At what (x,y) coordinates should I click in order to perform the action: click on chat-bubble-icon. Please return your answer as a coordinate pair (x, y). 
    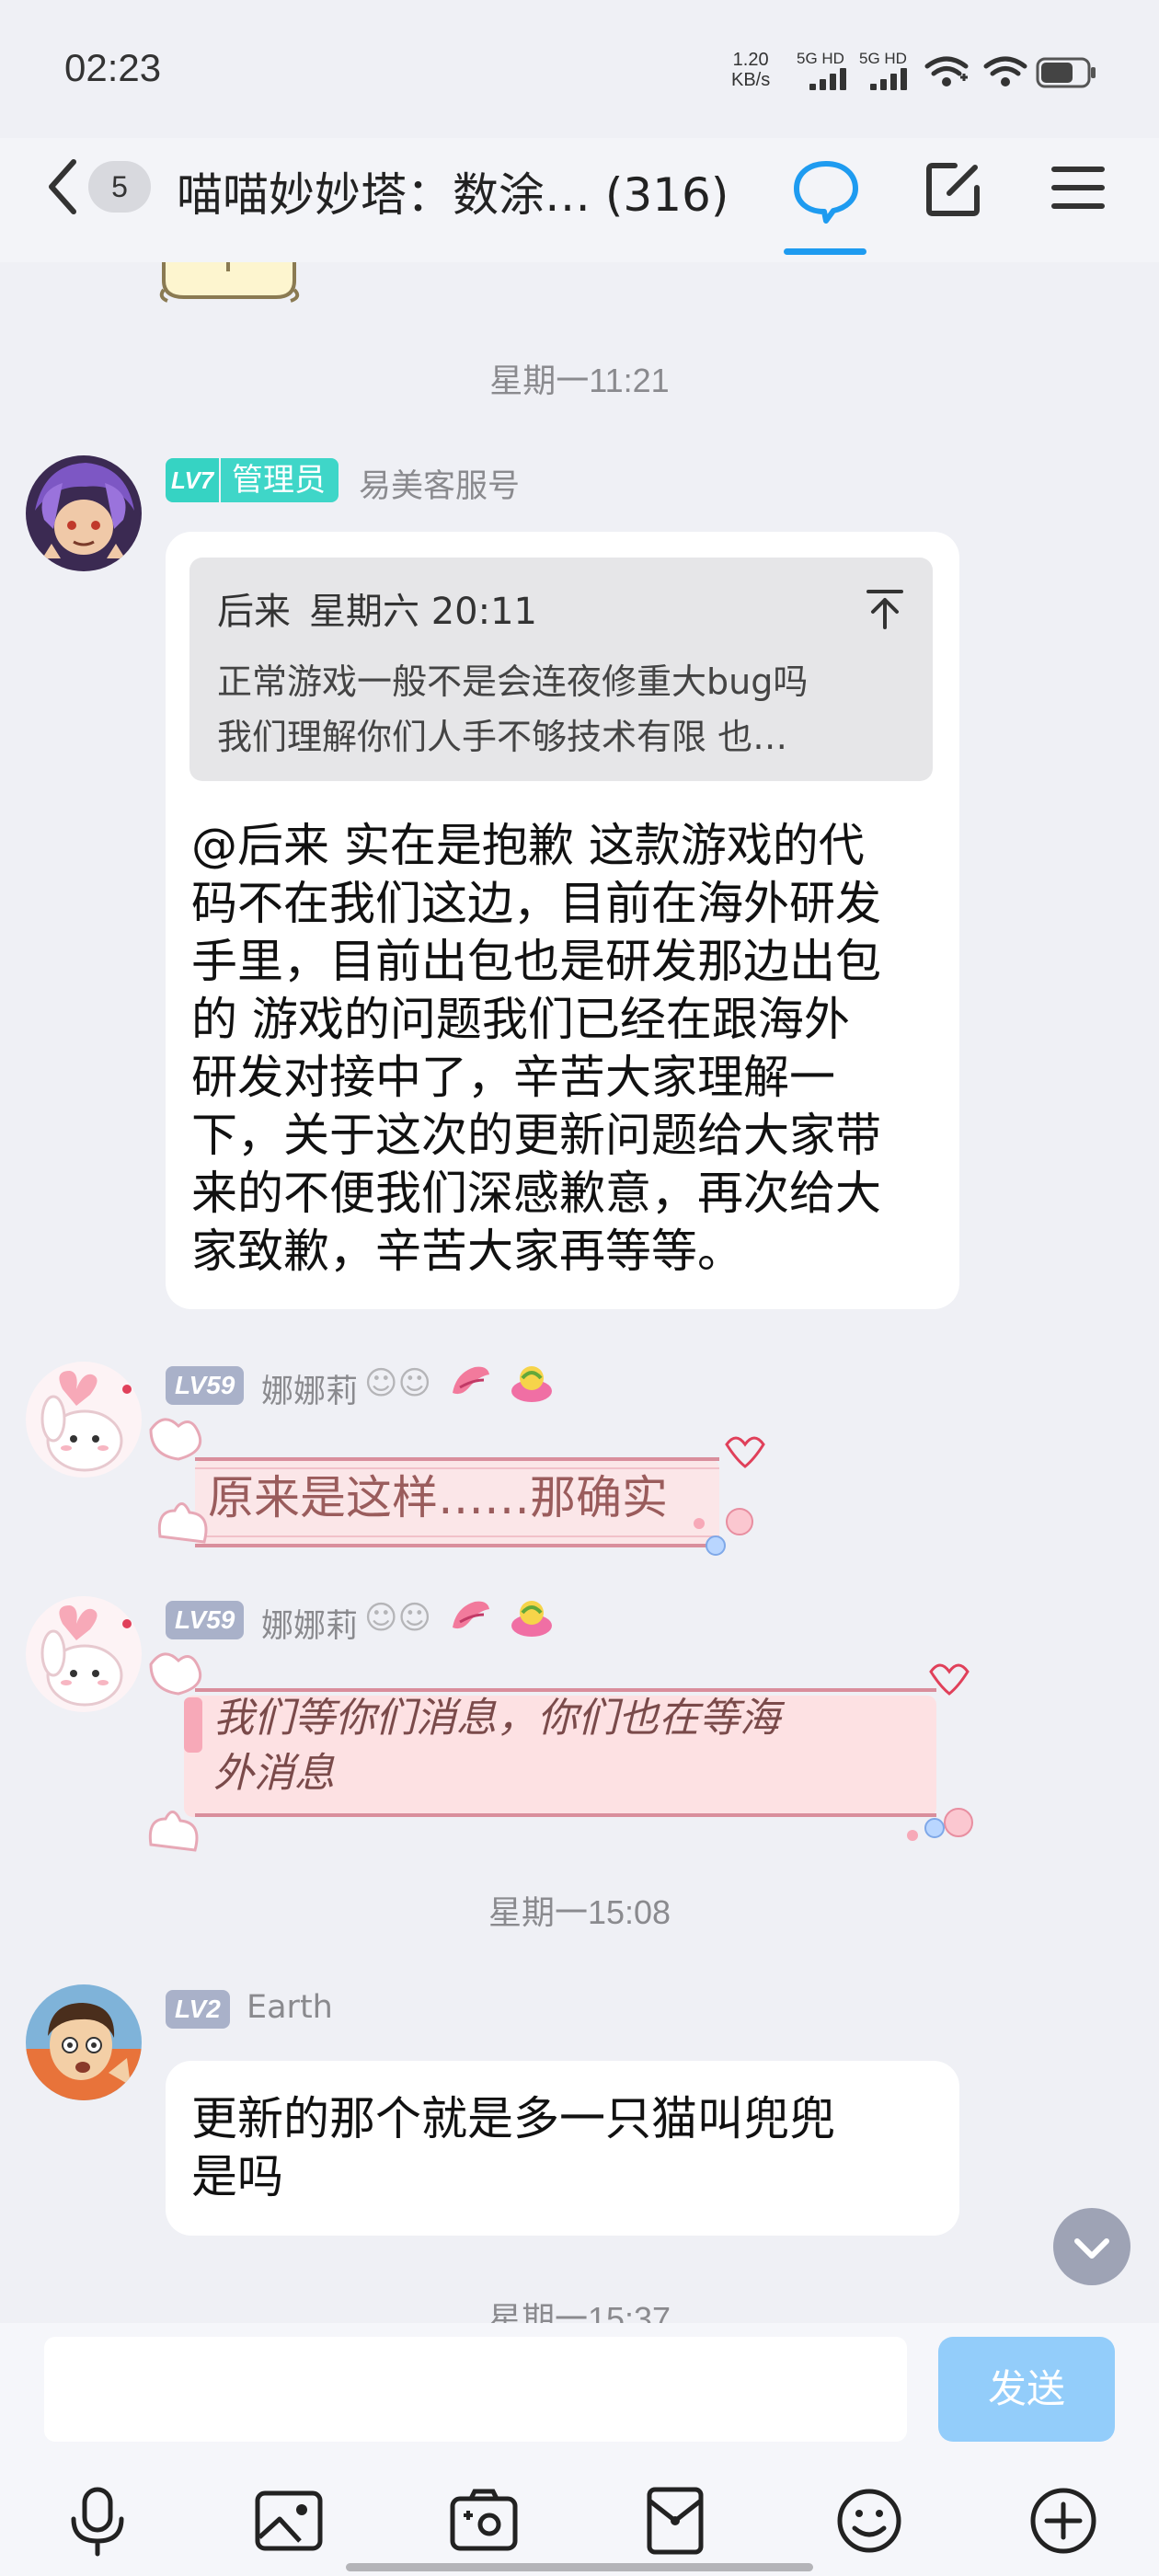
    Looking at the image, I should click on (826, 191).